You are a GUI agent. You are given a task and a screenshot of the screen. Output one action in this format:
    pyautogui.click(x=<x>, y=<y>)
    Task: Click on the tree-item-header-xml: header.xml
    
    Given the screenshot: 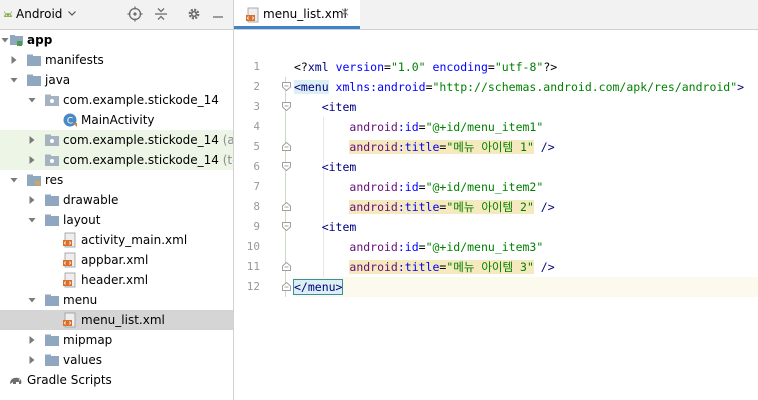 What is the action you would take?
    pyautogui.click(x=116, y=280)
    